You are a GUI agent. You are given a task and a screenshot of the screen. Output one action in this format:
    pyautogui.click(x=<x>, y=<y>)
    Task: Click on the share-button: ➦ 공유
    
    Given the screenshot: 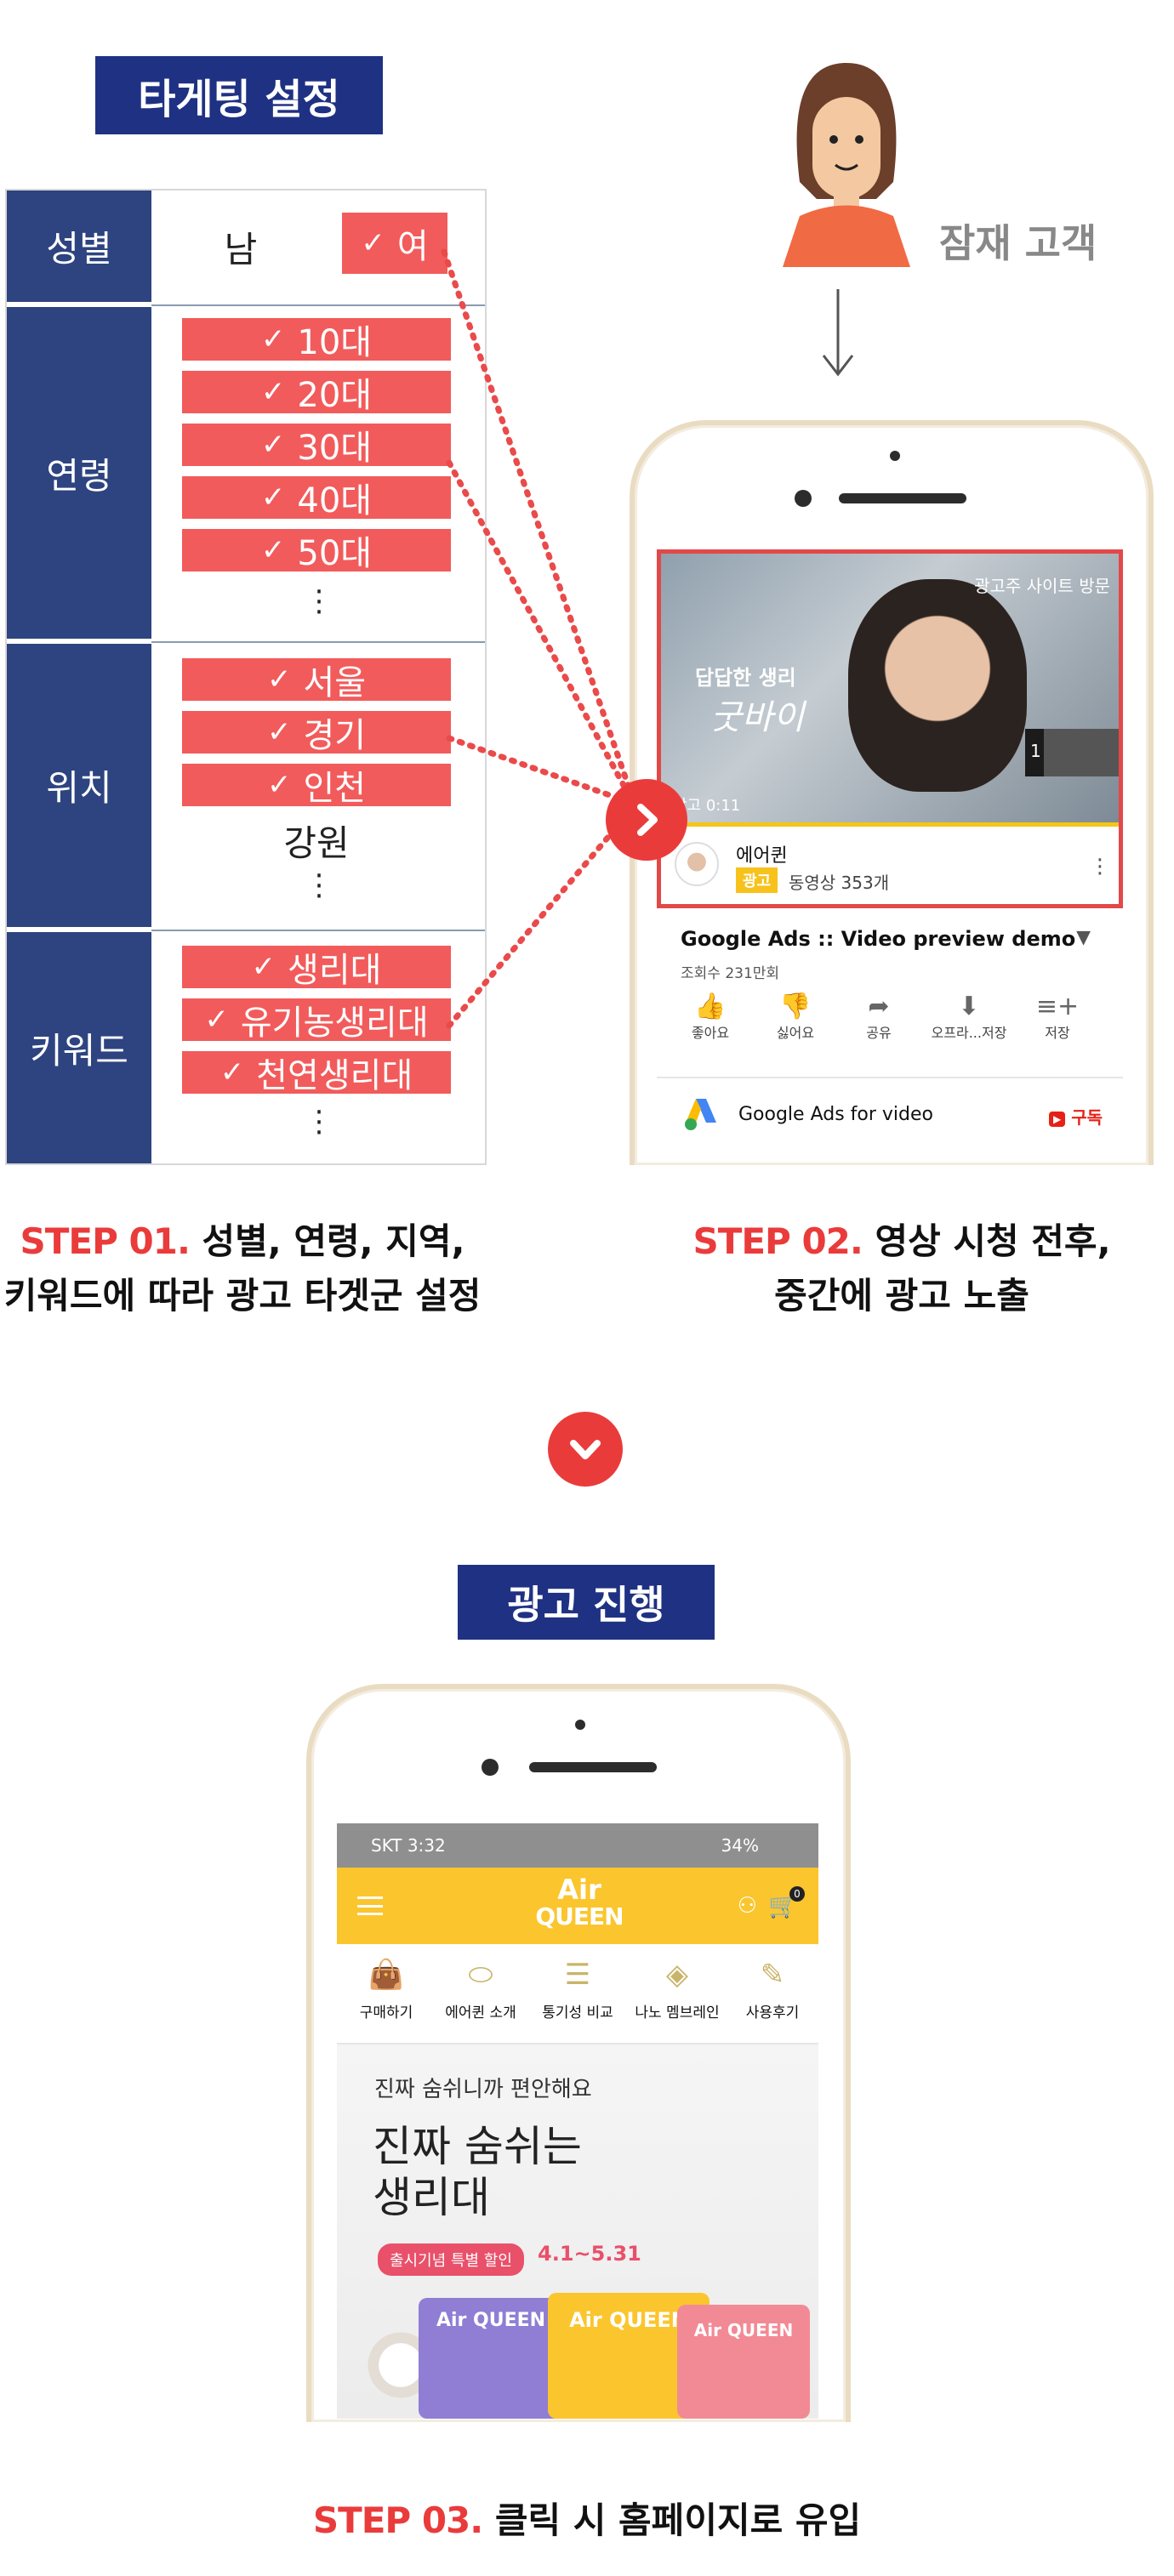 What is the action you would take?
    pyautogui.click(x=879, y=1017)
    